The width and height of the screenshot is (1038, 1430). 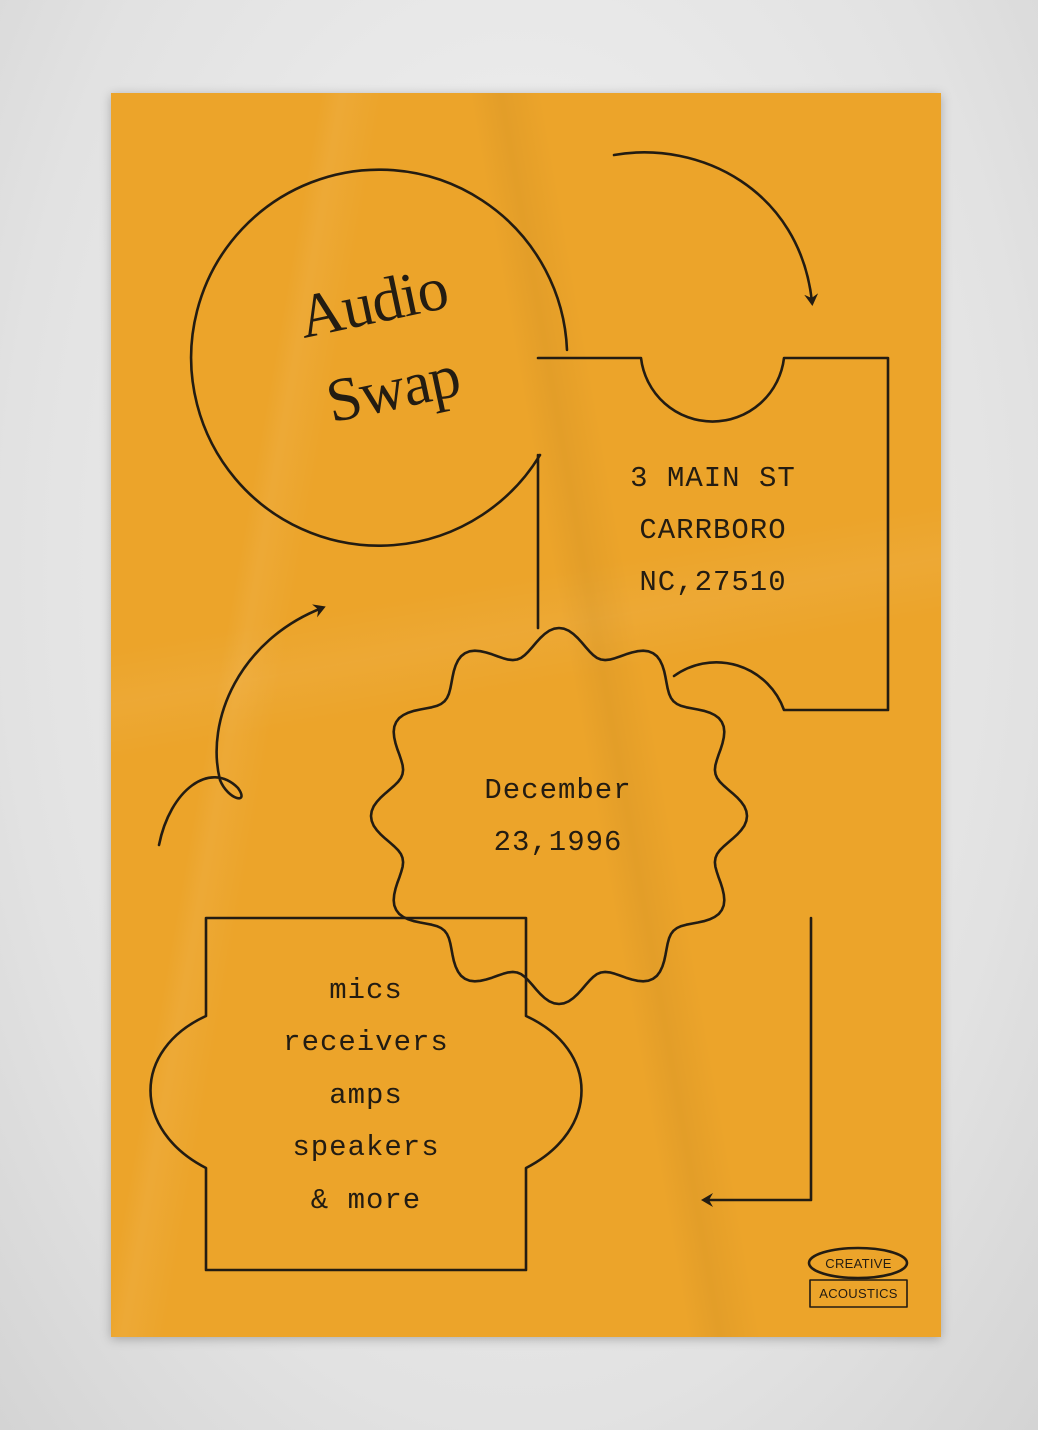 I want to click on address-line-3: NC,27510, so click(x=713, y=582).